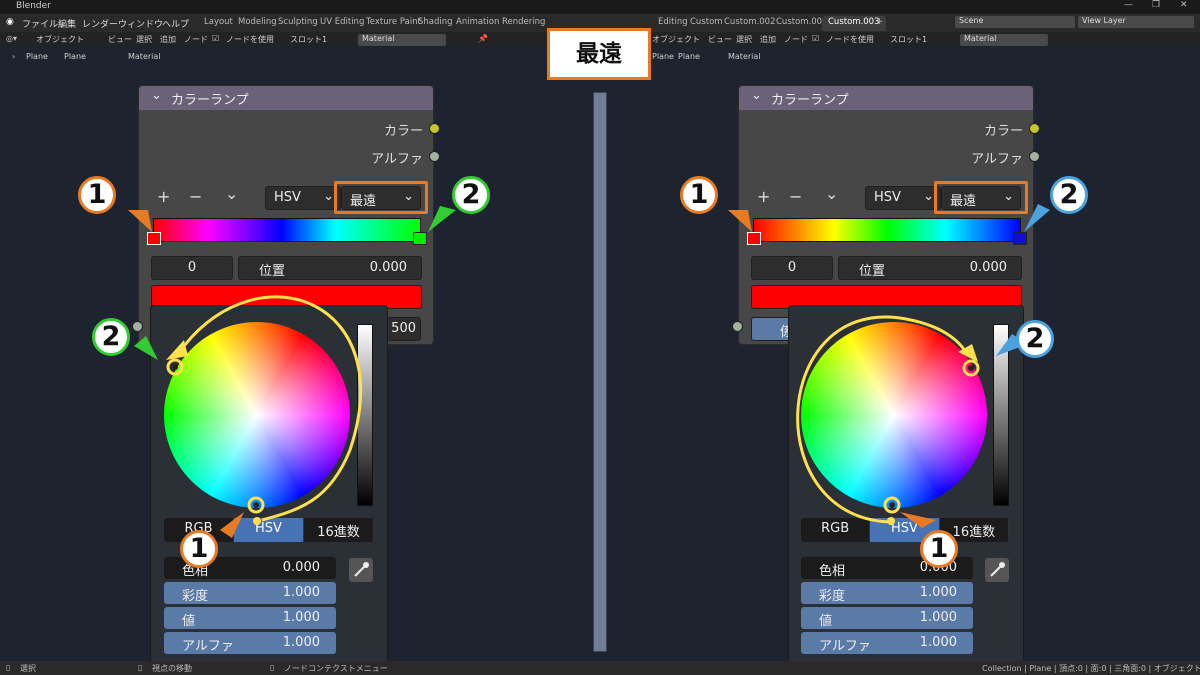  Describe the element at coordinates (140, 667) in the screenshot. I see `mouse-middle-icon: ▯` at that location.